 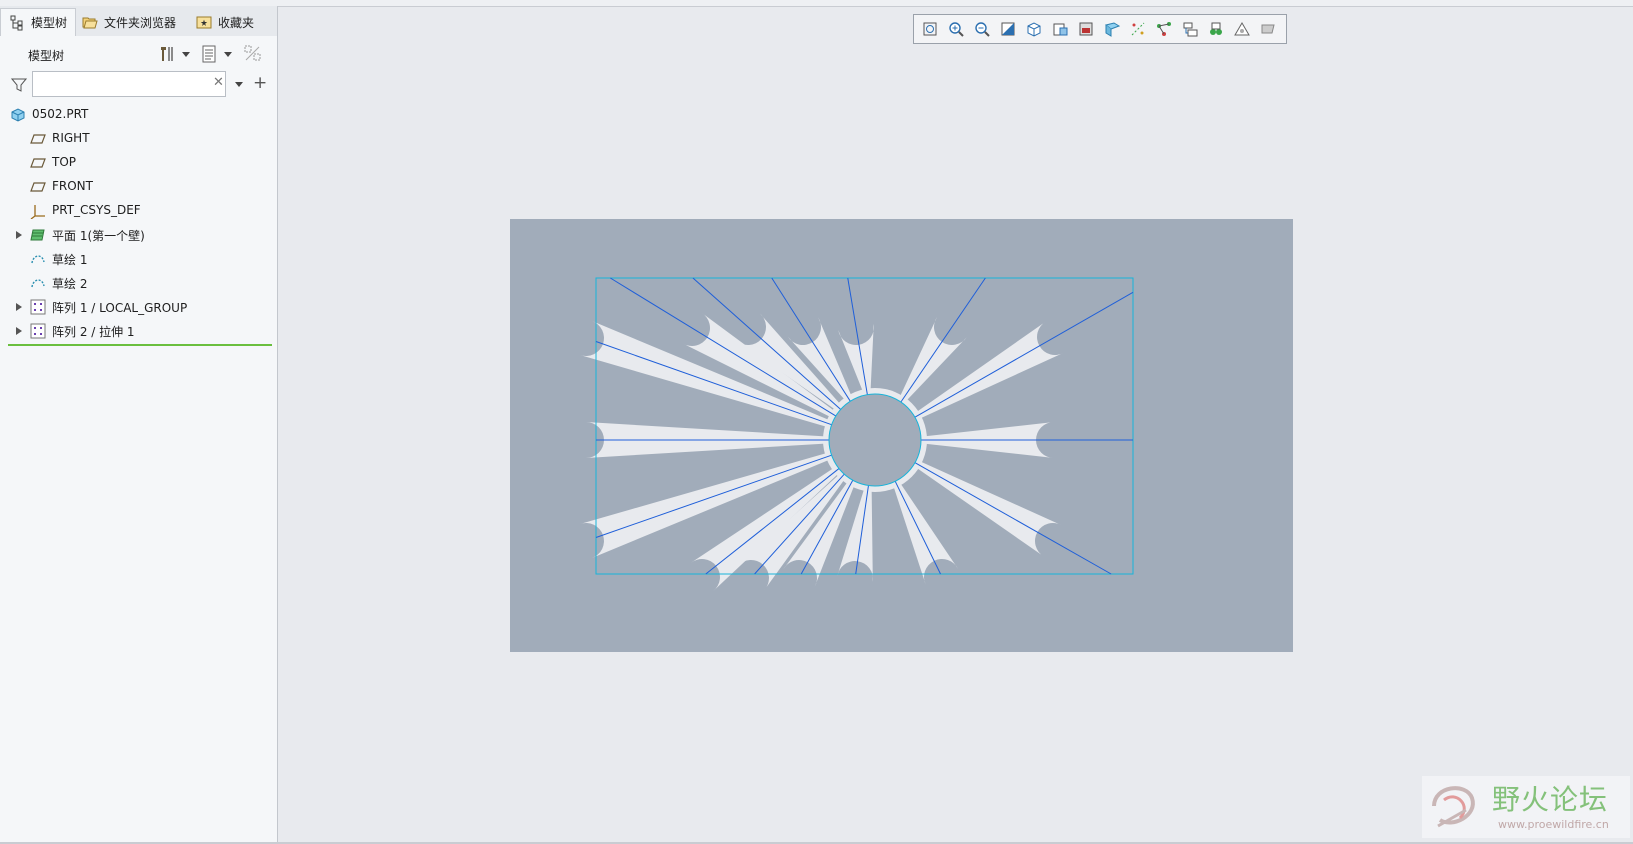 I want to click on display-style-icon, so click(x=1034, y=29).